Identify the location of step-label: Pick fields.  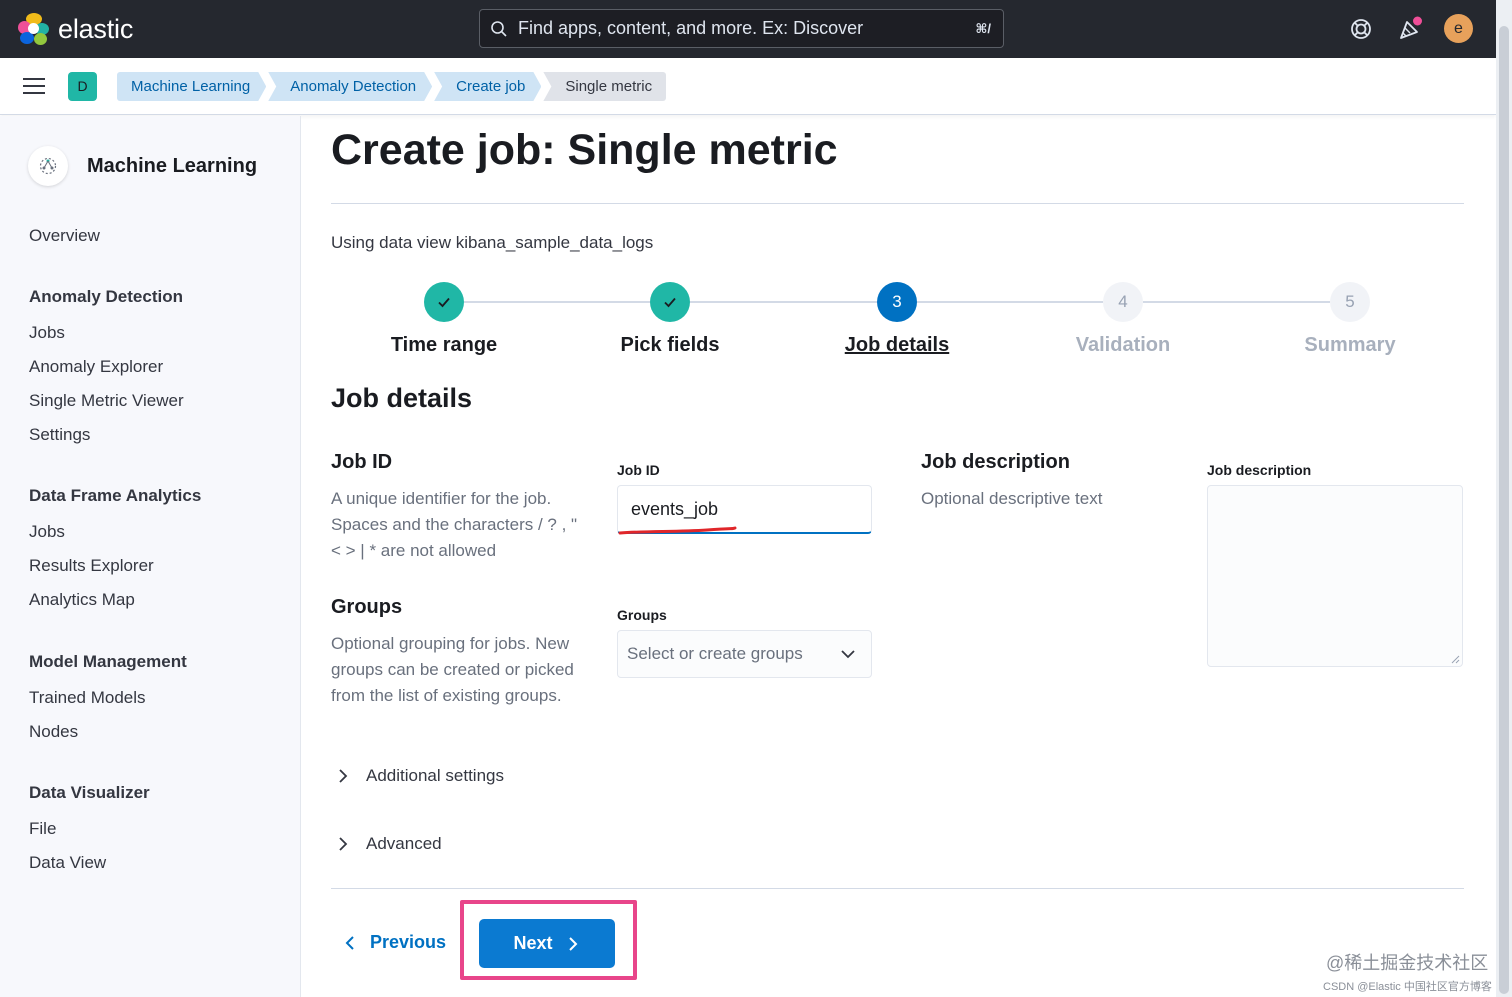
(670, 345).